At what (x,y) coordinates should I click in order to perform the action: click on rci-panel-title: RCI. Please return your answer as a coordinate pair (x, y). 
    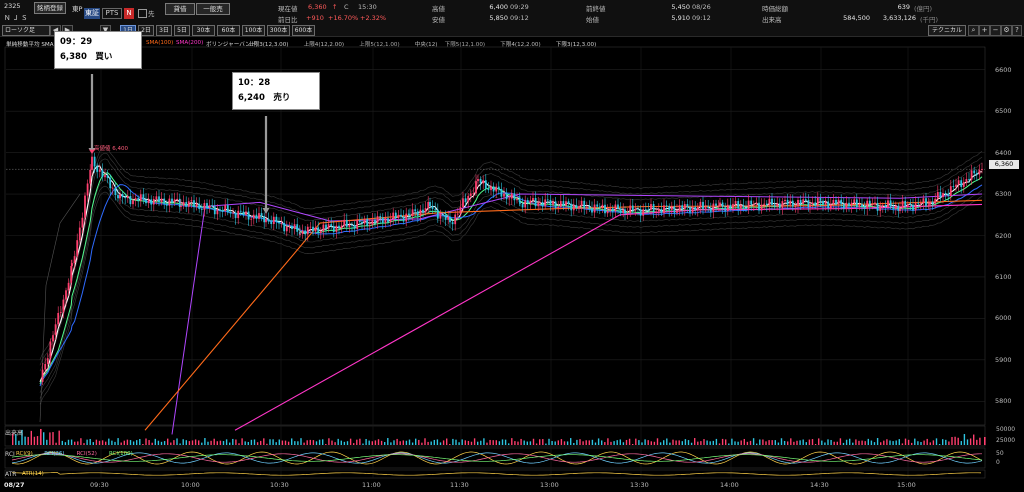
    Looking at the image, I should click on (10, 454).